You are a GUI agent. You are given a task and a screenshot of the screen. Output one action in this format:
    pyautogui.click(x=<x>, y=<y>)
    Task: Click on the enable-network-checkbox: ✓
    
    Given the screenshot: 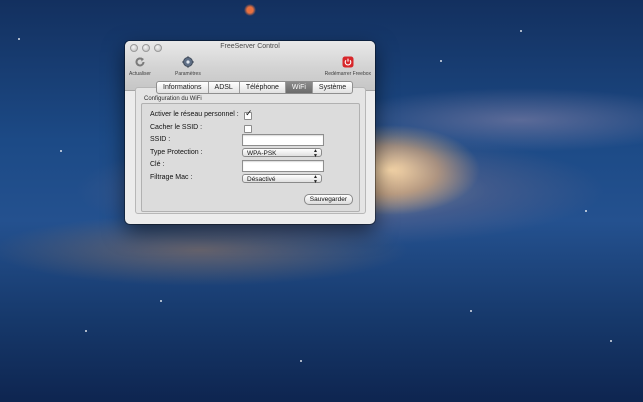 What is the action you would take?
    pyautogui.click(x=248, y=114)
    